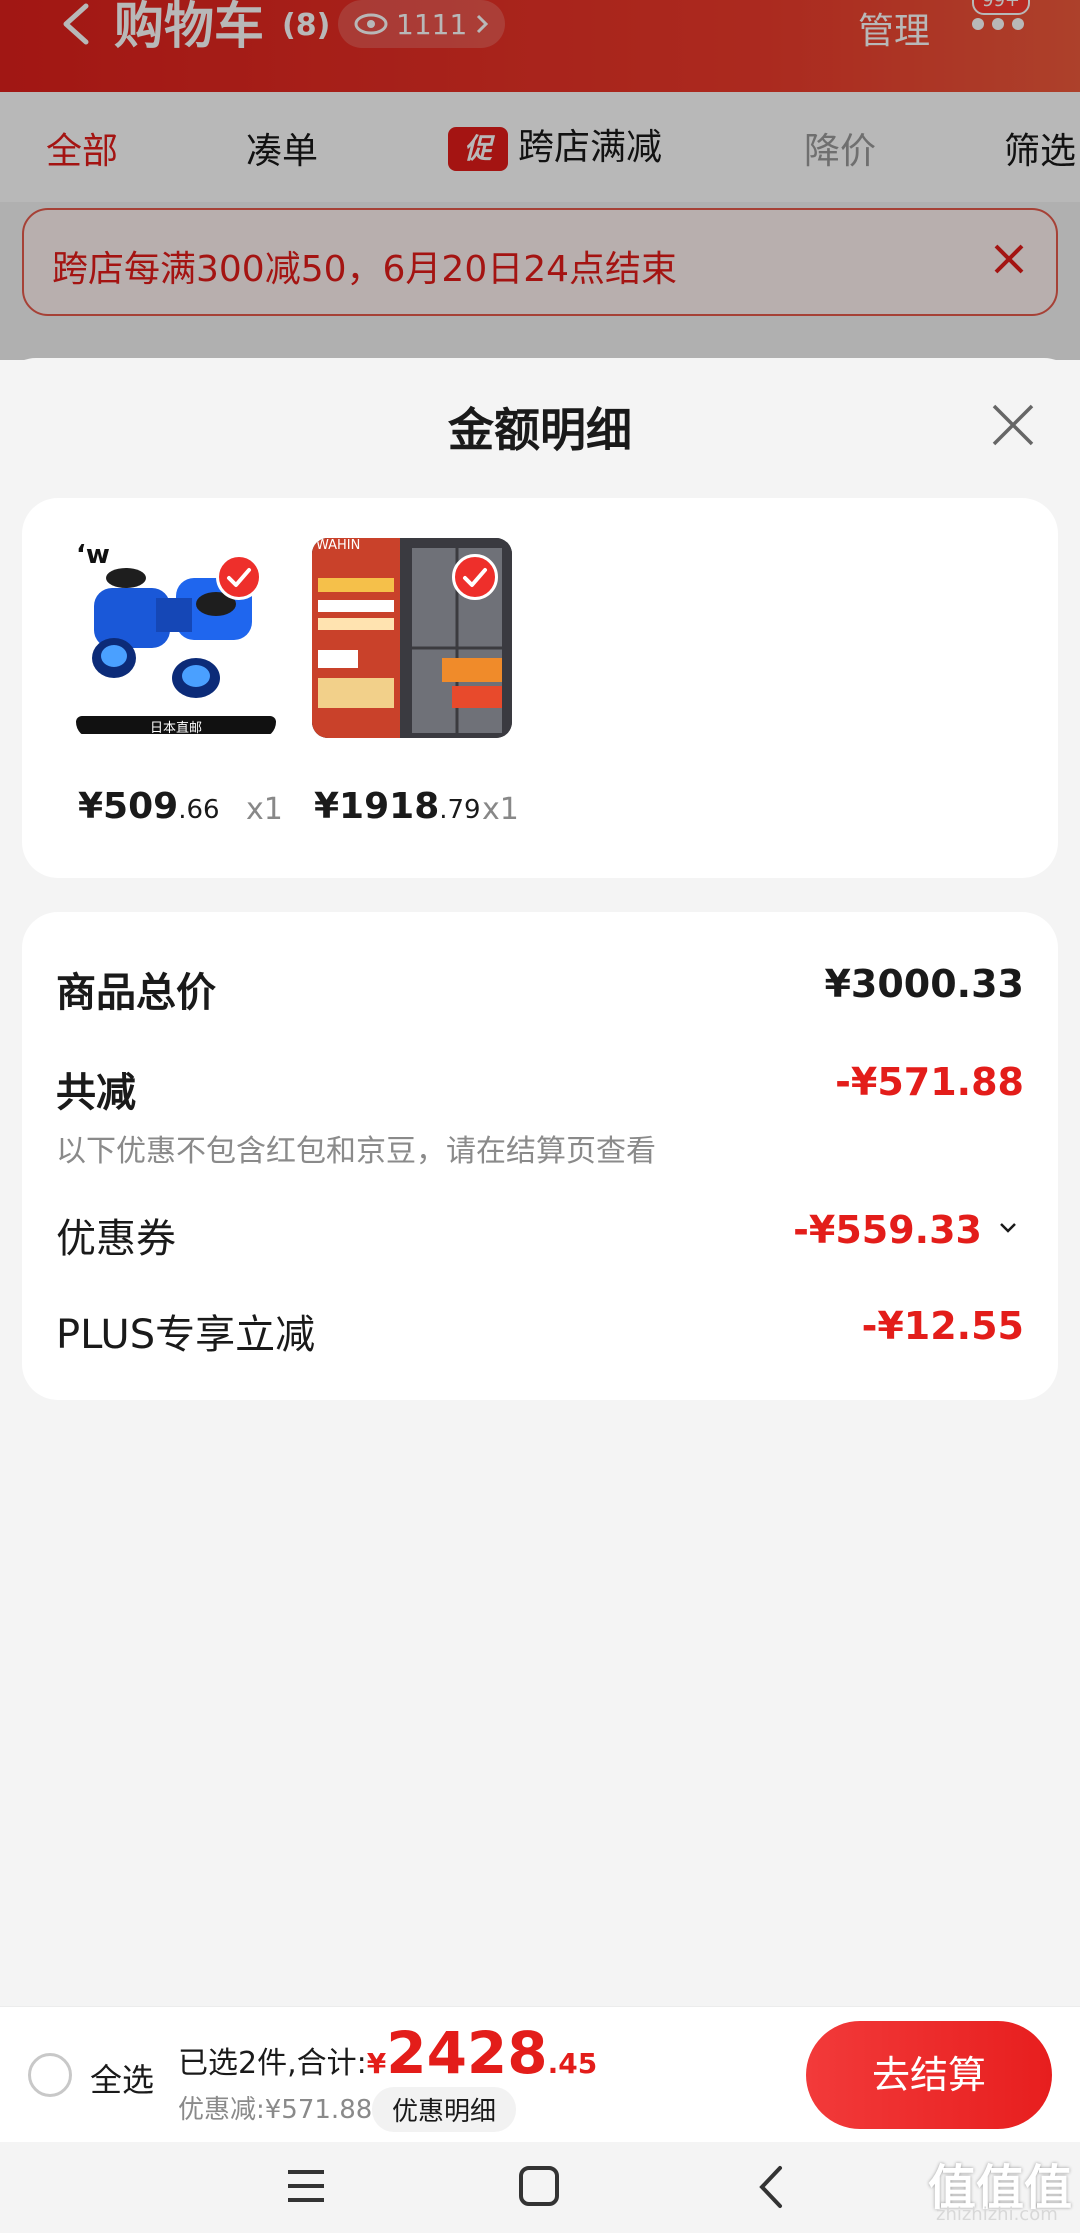 This screenshot has width=1080, height=2233. Describe the element at coordinates (272, 2063) in the screenshot. I see `selected-text: 已选2件,合计:` at that location.